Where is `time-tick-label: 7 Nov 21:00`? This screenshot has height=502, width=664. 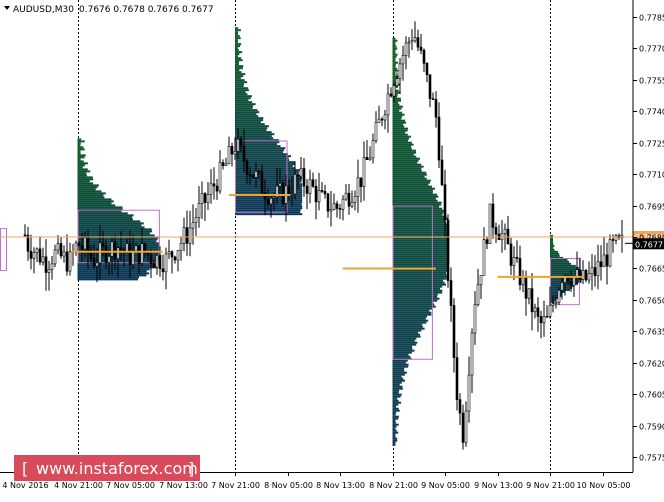 time-tick-label: 7 Nov 21:00 is located at coordinates (235, 485).